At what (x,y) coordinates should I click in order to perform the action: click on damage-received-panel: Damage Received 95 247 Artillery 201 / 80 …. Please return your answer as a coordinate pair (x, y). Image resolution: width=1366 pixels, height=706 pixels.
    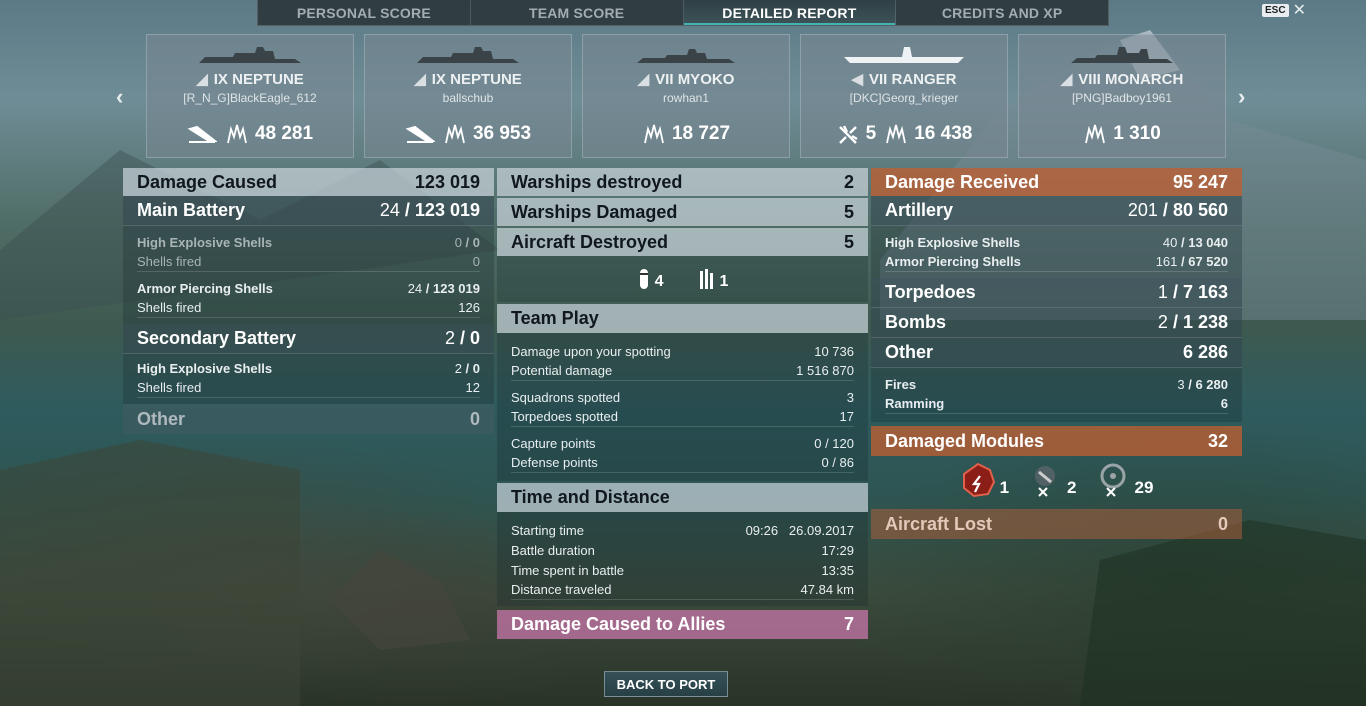
    Looking at the image, I should click on (1056, 353).